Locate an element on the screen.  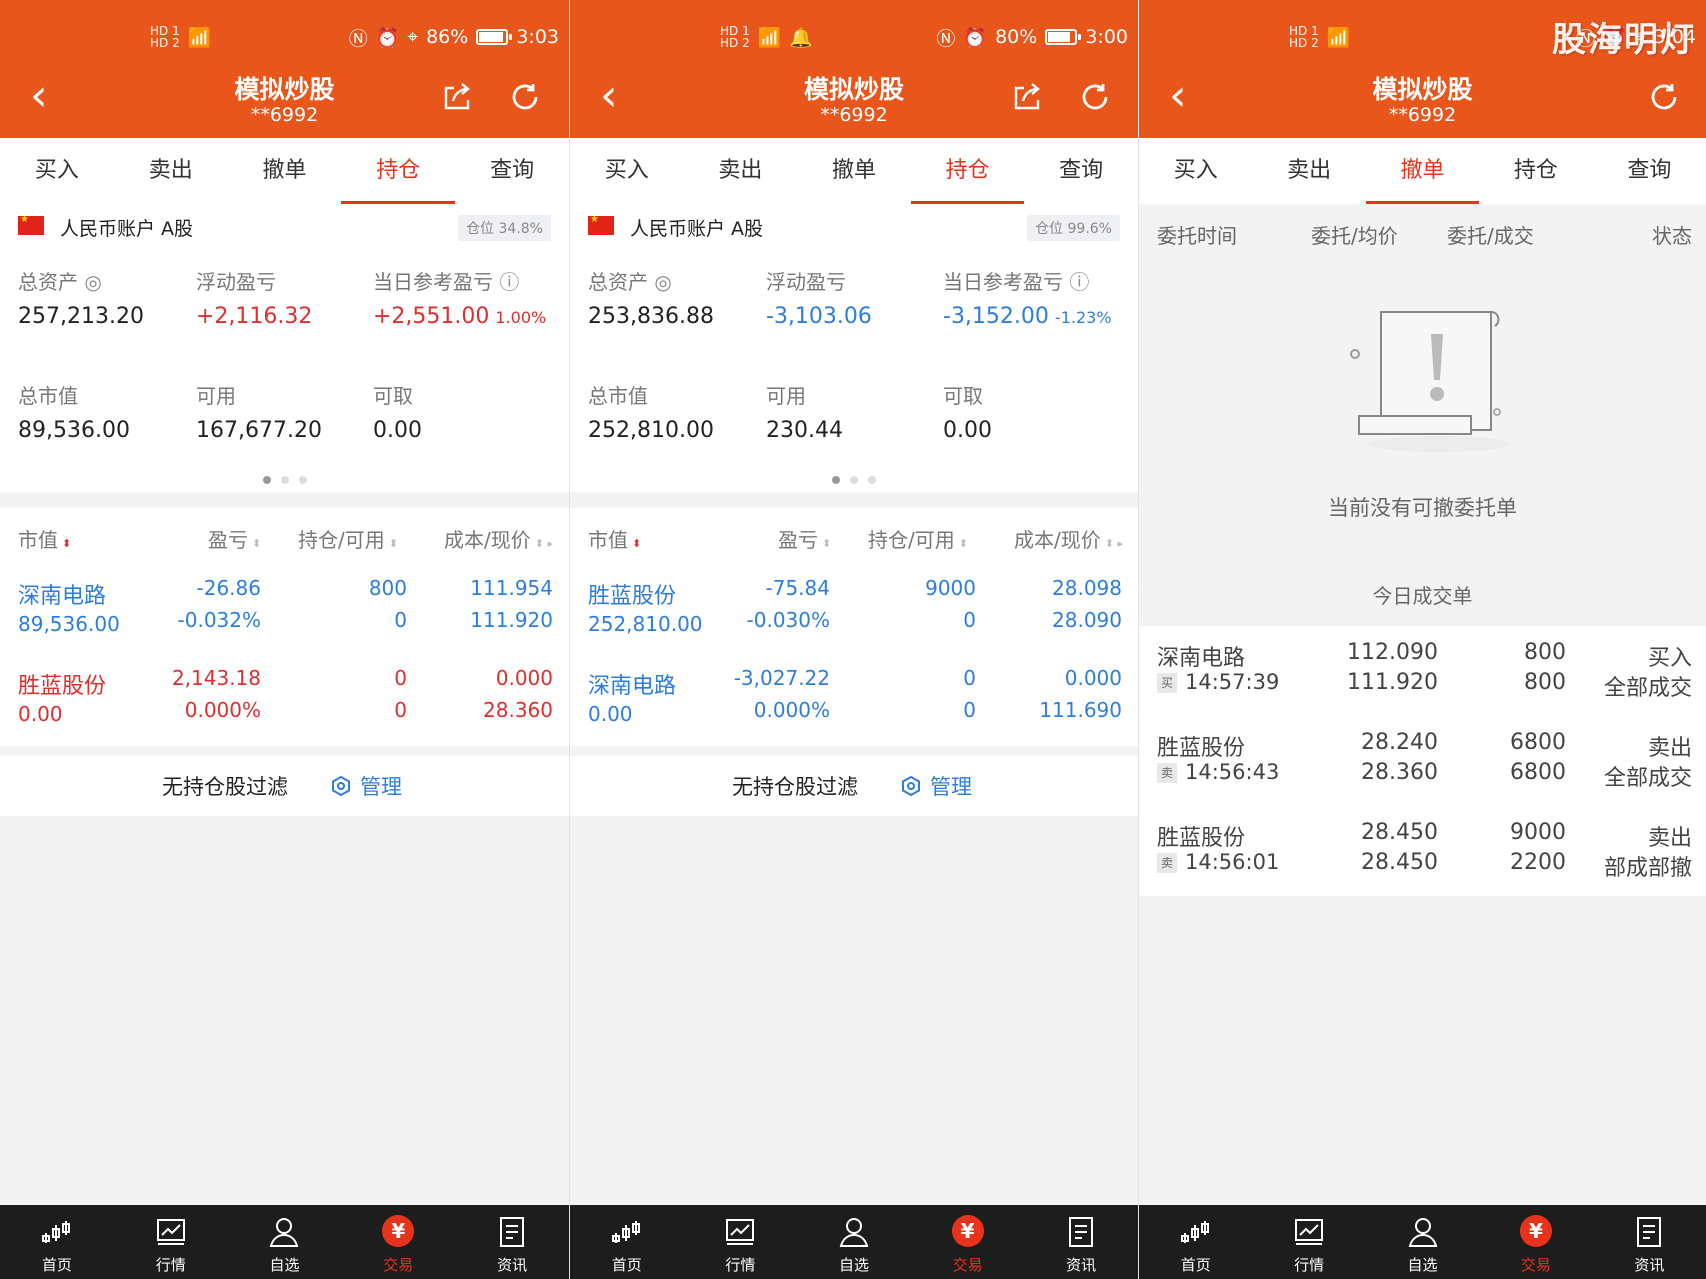
withdrawable-value: 0.00 is located at coordinates (967, 430).